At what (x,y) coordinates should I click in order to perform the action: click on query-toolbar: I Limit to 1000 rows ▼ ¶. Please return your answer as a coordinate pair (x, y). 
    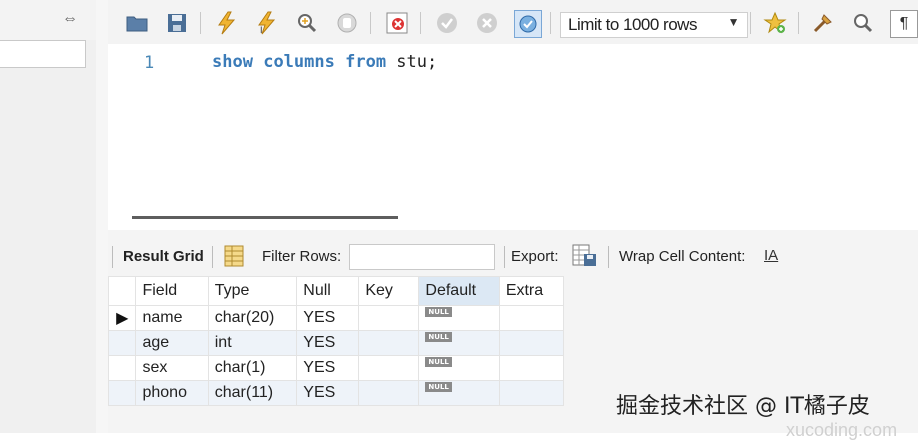
    Looking at the image, I should click on (513, 22).